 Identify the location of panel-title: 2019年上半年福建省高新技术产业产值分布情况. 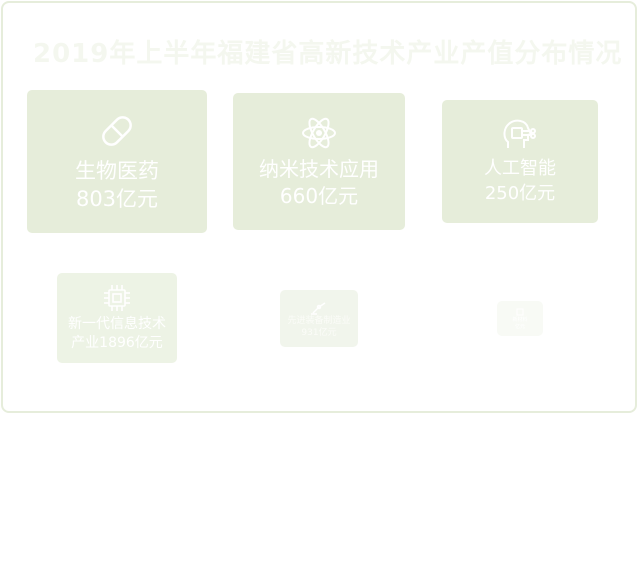
(328, 54).